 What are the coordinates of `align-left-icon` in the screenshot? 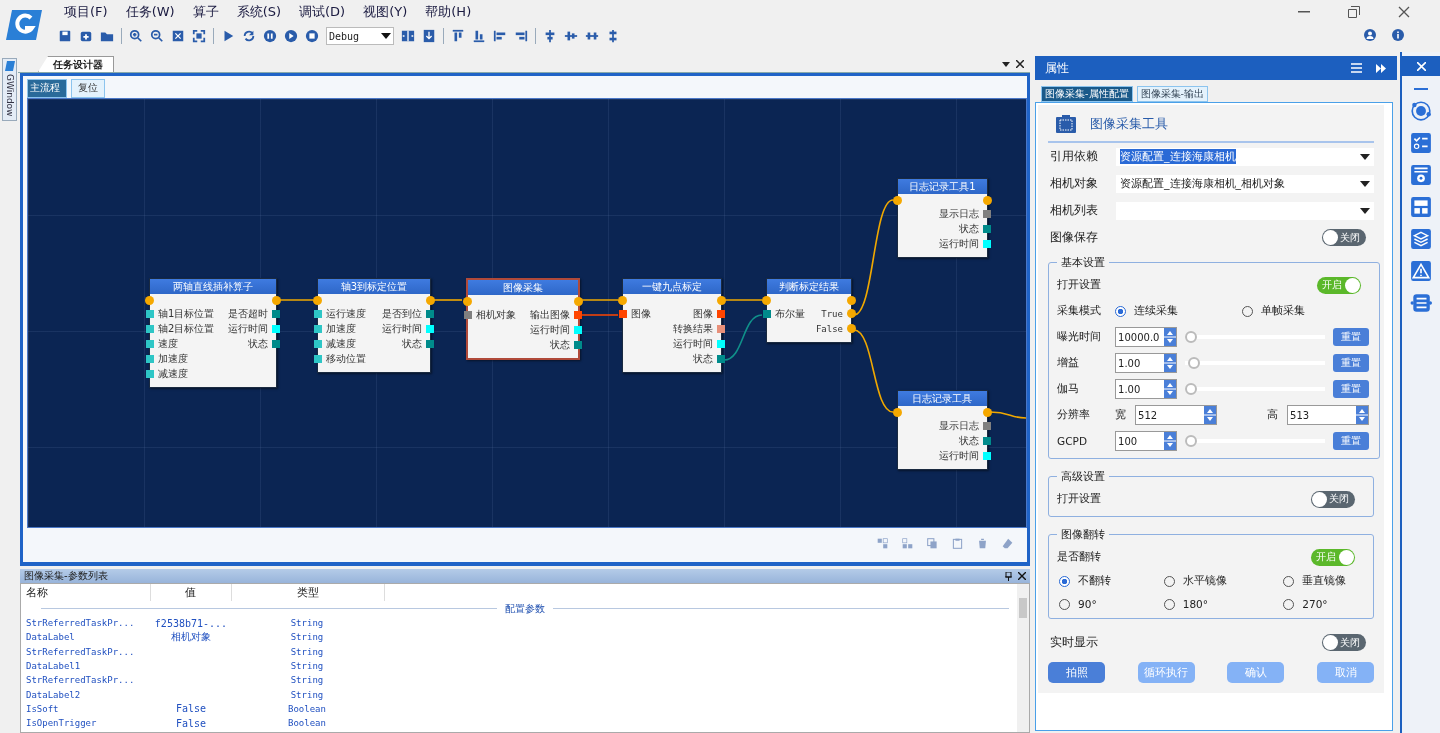 It's located at (500, 36).